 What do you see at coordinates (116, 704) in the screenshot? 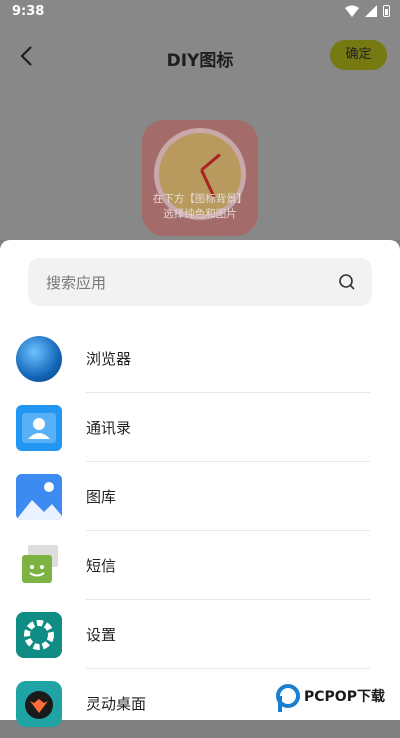
I see `app-label: 灵动桌面` at bounding box center [116, 704].